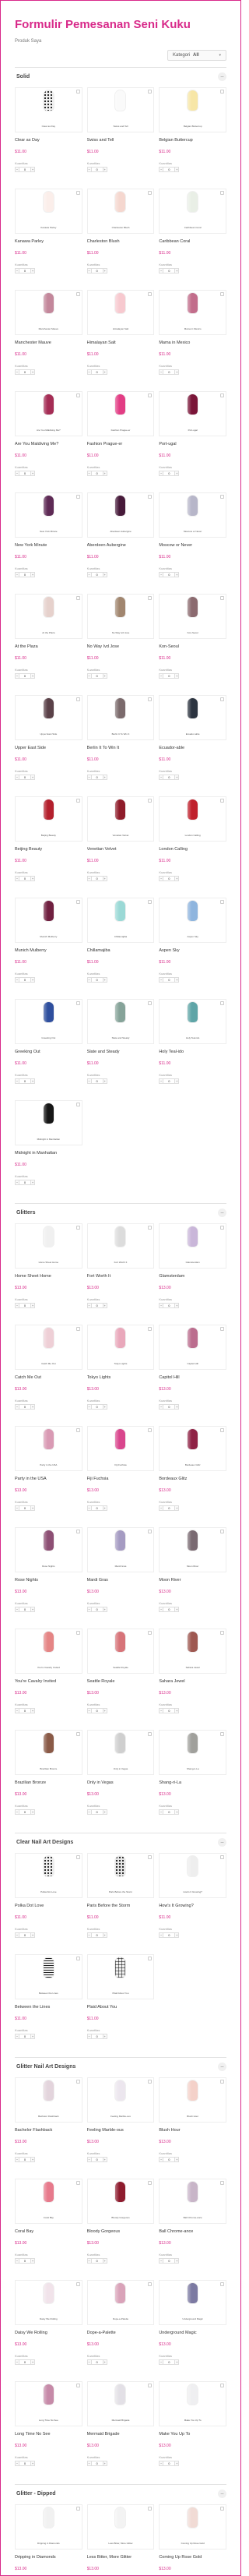  I want to click on product-image: Glamsterdam, so click(192, 1246).